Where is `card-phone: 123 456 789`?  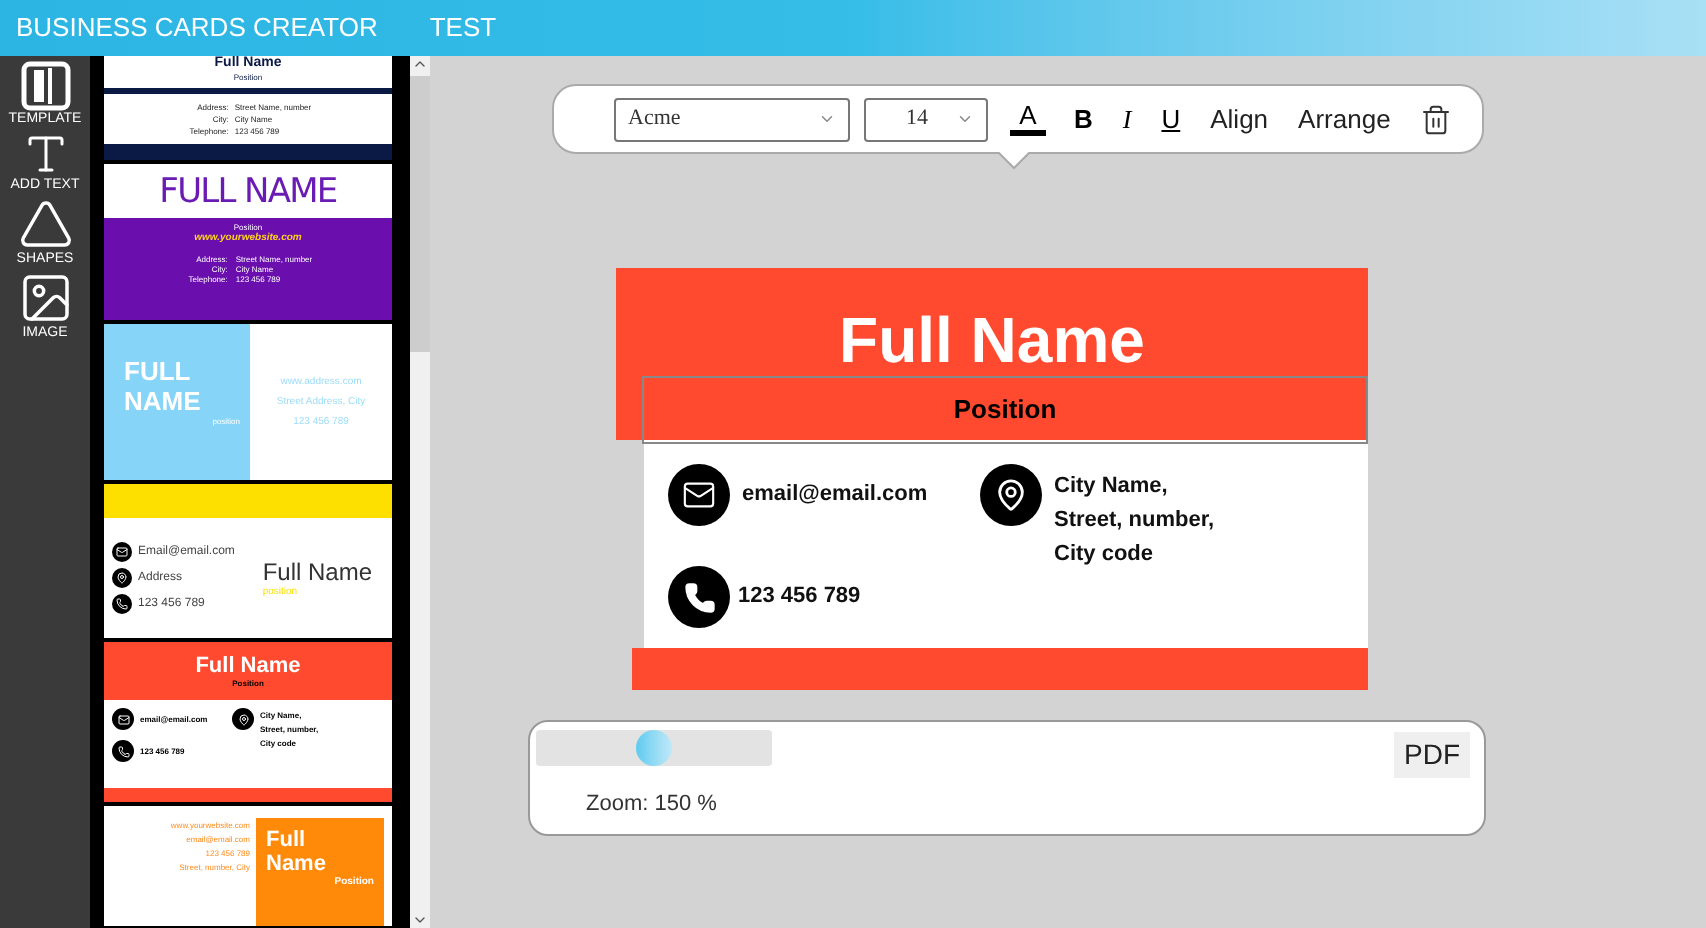 card-phone: 123 456 789 is located at coordinates (799, 597).